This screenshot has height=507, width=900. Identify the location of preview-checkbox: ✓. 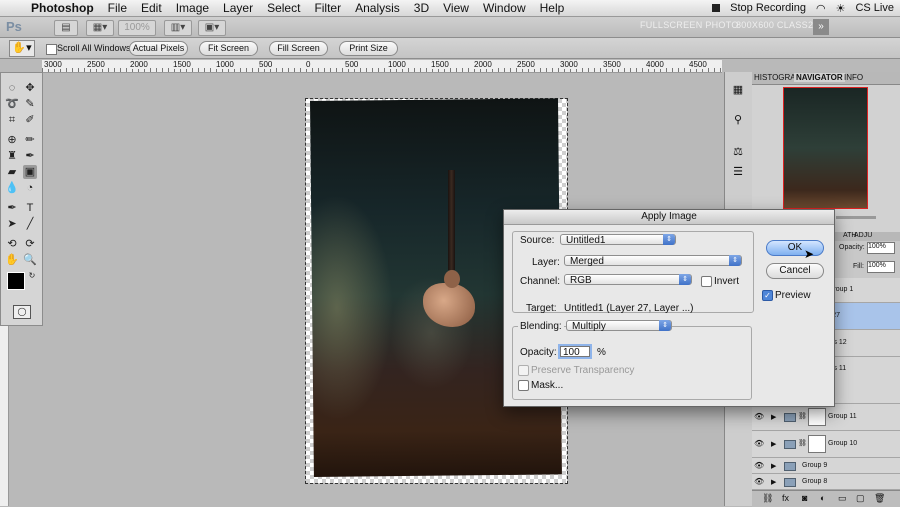
(767, 295).